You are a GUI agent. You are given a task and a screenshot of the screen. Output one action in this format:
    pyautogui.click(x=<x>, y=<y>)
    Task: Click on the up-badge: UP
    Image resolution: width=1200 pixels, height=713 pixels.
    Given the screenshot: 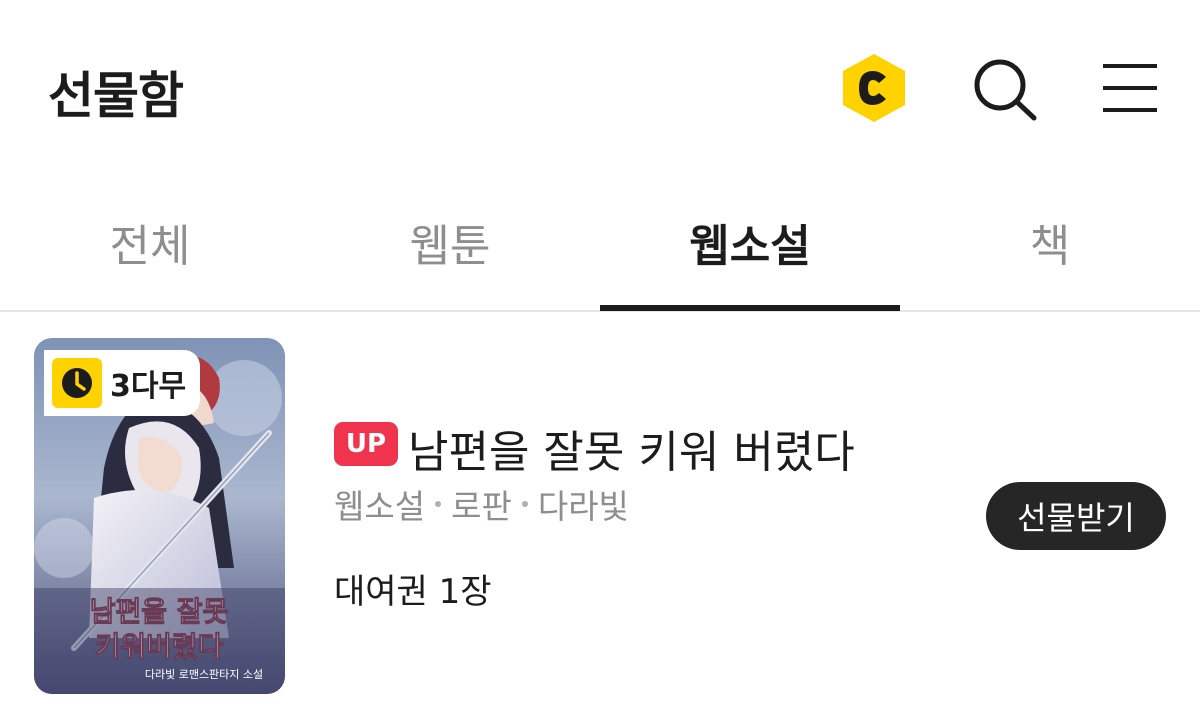 What is the action you would take?
    pyautogui.click(x=366, y=444)
    